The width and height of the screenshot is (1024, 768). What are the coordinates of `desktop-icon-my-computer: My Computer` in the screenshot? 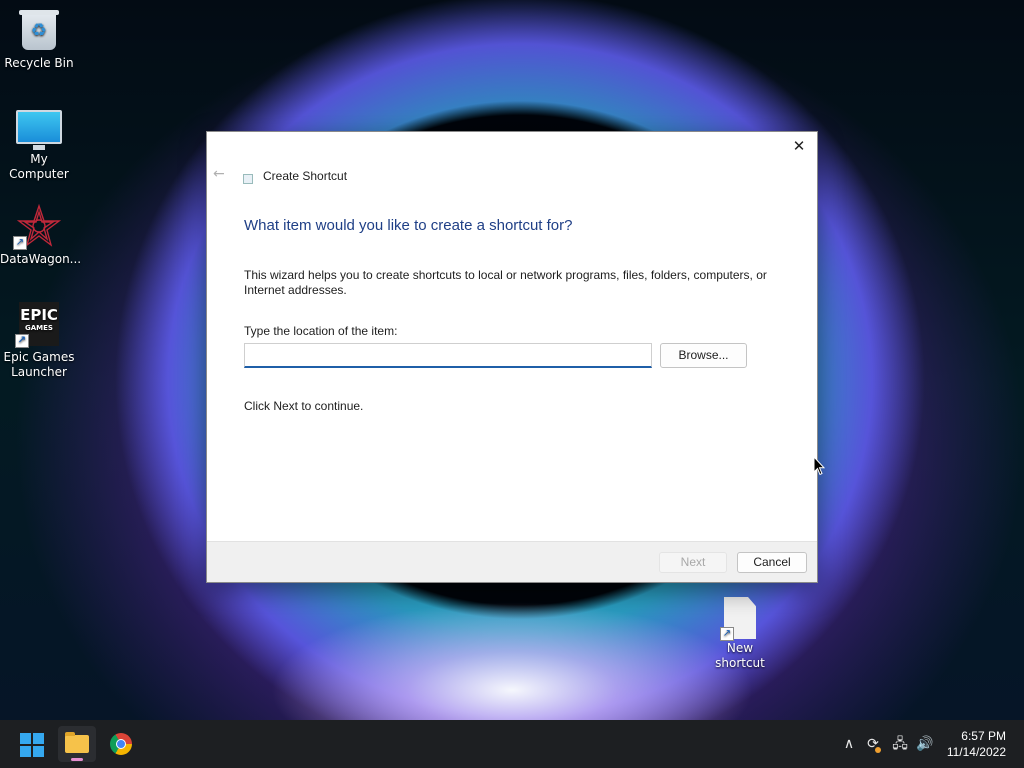 It's located at (39, 144).